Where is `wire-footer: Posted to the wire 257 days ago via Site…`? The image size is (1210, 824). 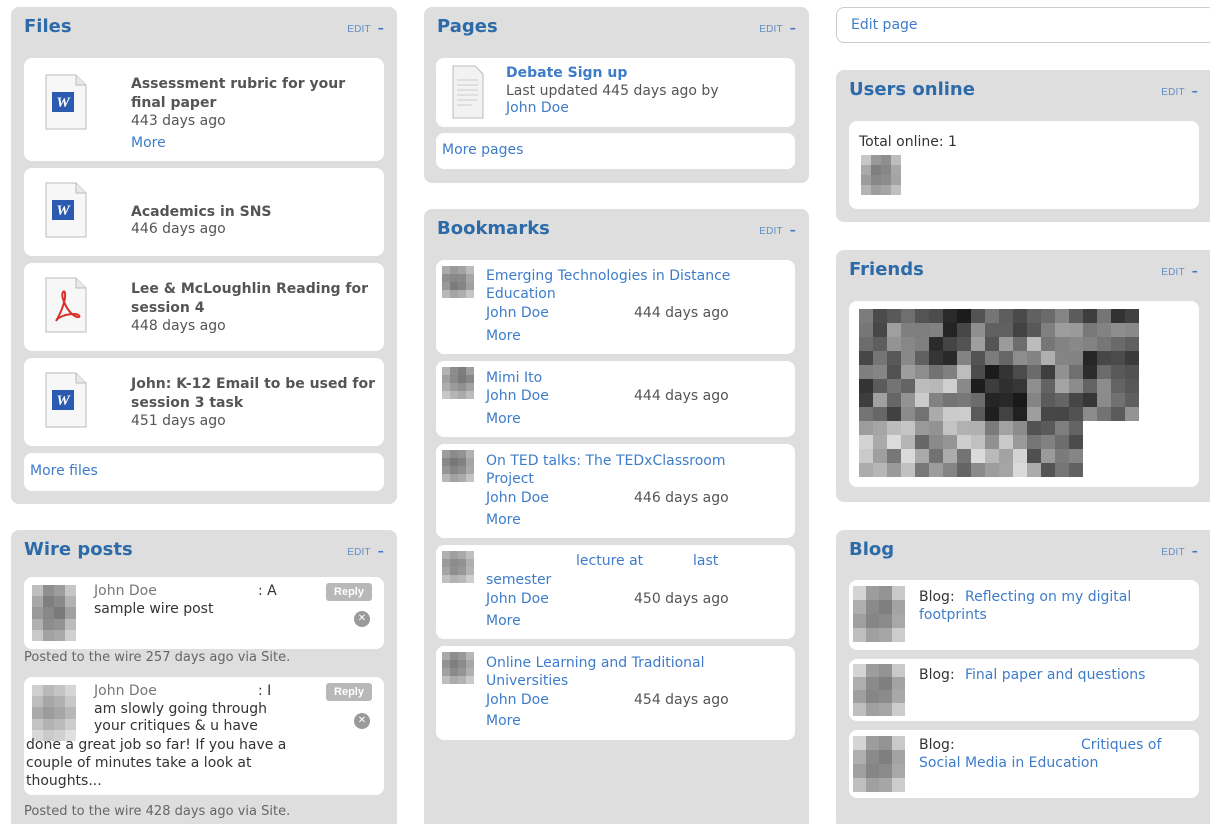
wire-footer: Posted to the wire 257 days ago via Site… is located at coordinates (157, 657).